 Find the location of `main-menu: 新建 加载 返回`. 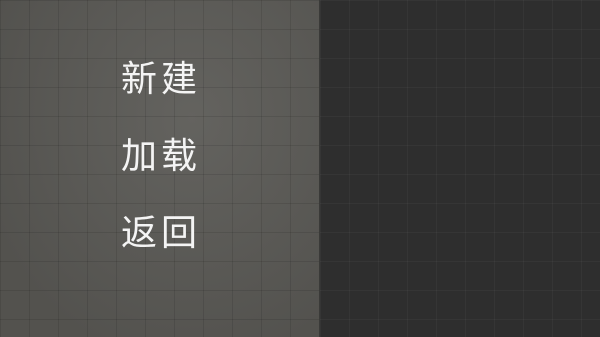

main-menu: 新建 加载 返回 is located at coordinates (161, 158).